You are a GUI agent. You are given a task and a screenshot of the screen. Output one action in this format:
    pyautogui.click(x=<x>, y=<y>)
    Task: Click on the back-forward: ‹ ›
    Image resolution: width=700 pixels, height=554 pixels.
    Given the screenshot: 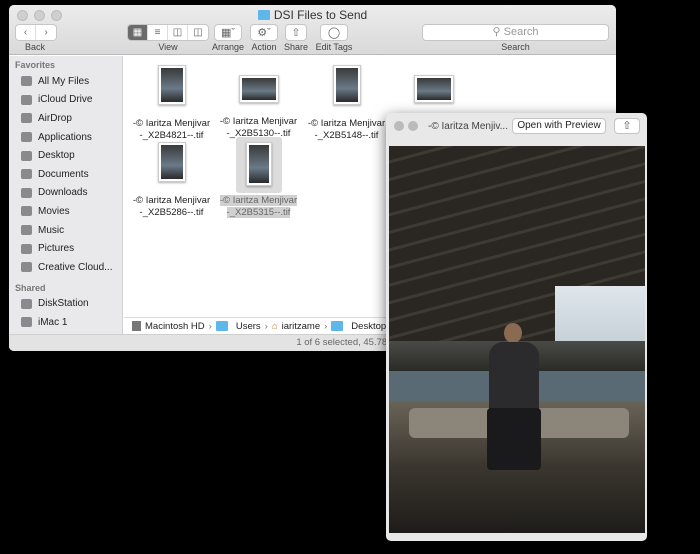 What is the action you would take?
    pyautogui.click(x=36, y=32)
    